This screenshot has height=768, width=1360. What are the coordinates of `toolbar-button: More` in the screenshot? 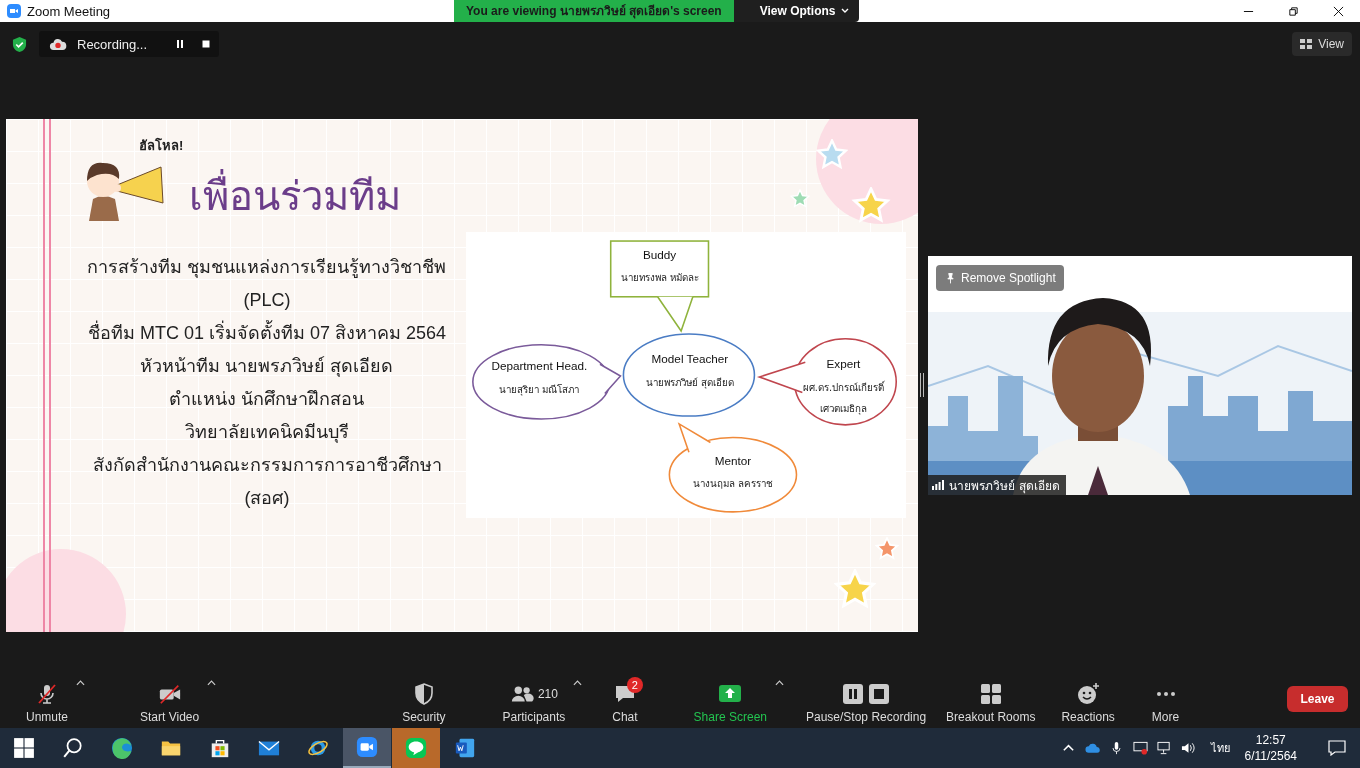 It's located at (1165, 699).